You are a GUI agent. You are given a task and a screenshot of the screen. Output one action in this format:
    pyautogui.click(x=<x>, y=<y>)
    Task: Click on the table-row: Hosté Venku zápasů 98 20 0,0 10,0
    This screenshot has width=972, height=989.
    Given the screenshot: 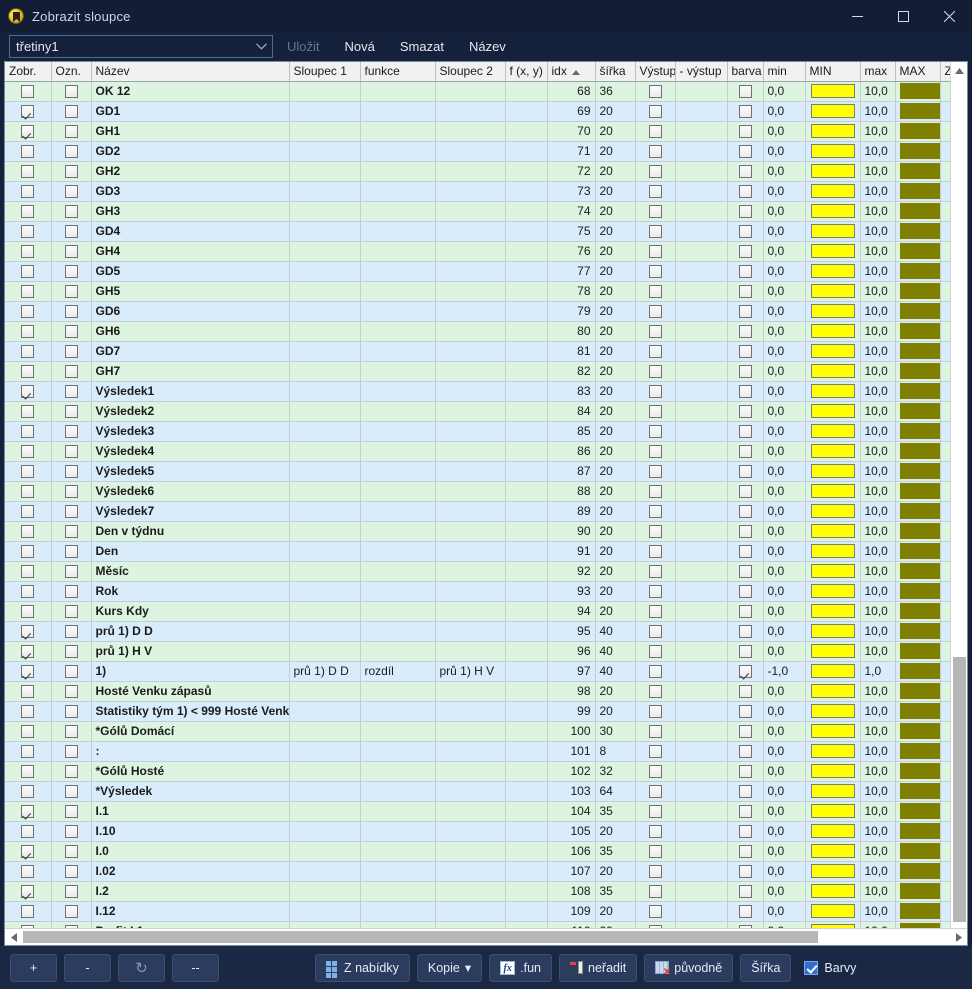 What is the action you would take?
    pyautogui.click(x=486, y=691)
    